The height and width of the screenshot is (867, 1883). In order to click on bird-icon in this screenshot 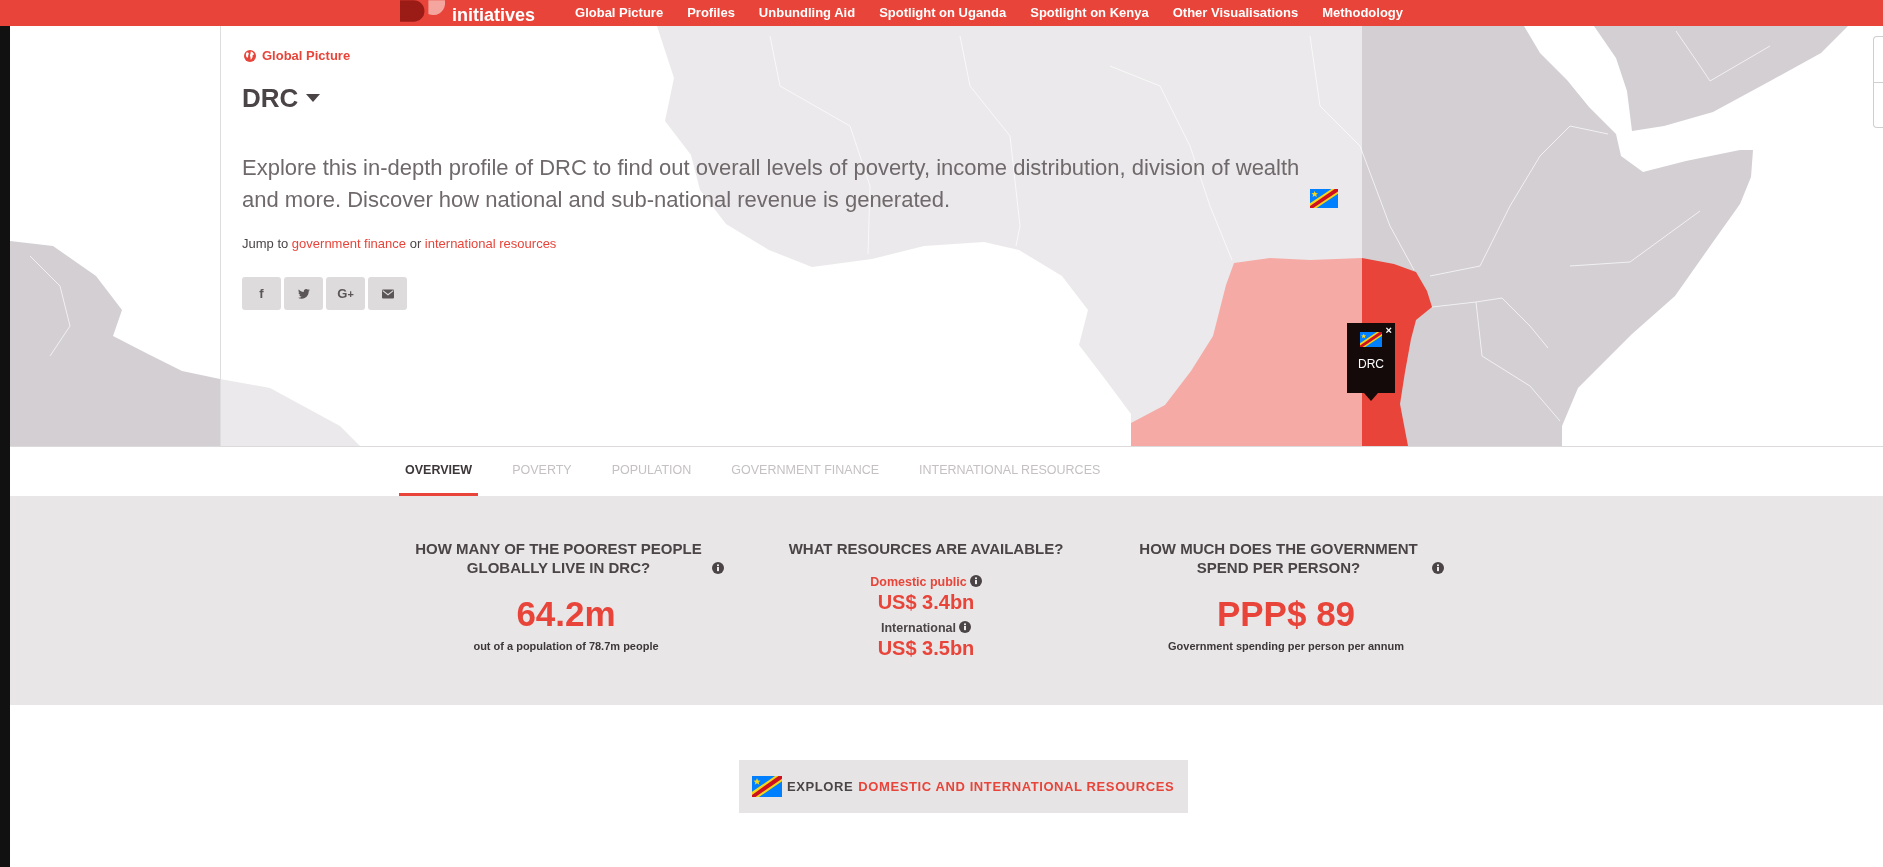, I will do `click(303, 293)`.